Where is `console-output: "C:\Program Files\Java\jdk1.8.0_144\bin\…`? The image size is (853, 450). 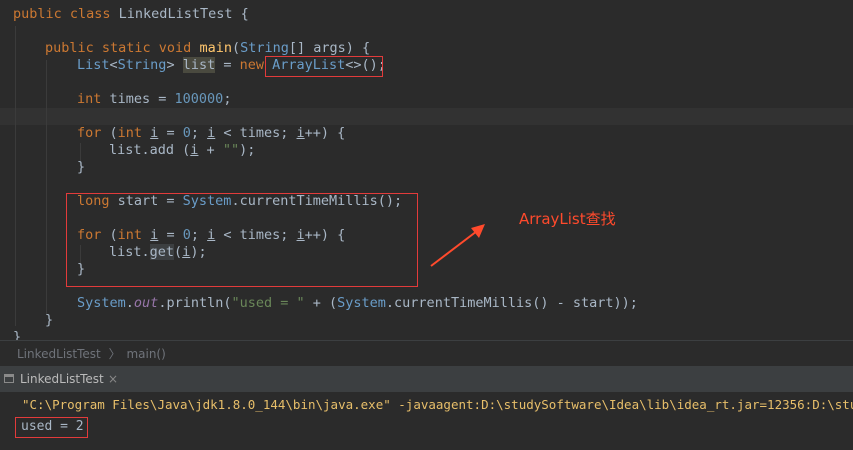
console-output: "C:\Program Files\Java\jdk1.8.0_144\bin\… is located at coordinates (426, 421).